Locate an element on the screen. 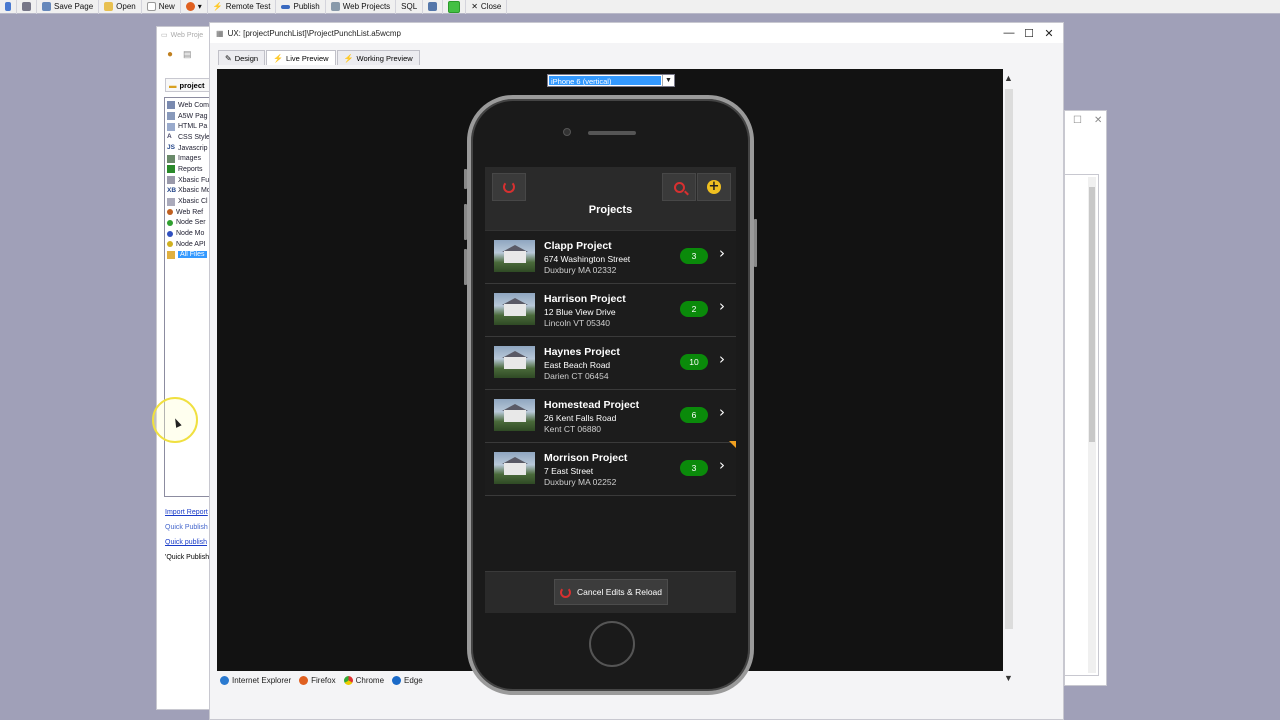  browser-label: Internet Explorer is located at coordinates (262, 680).